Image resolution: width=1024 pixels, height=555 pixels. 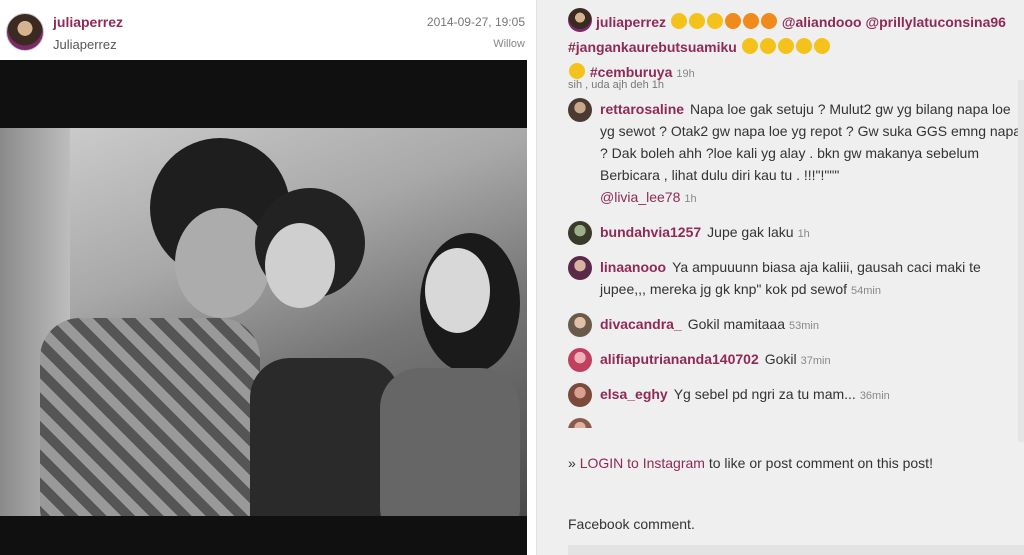 I want to click on comment-text: Jupe gak laku, so click(x=750, y=232).